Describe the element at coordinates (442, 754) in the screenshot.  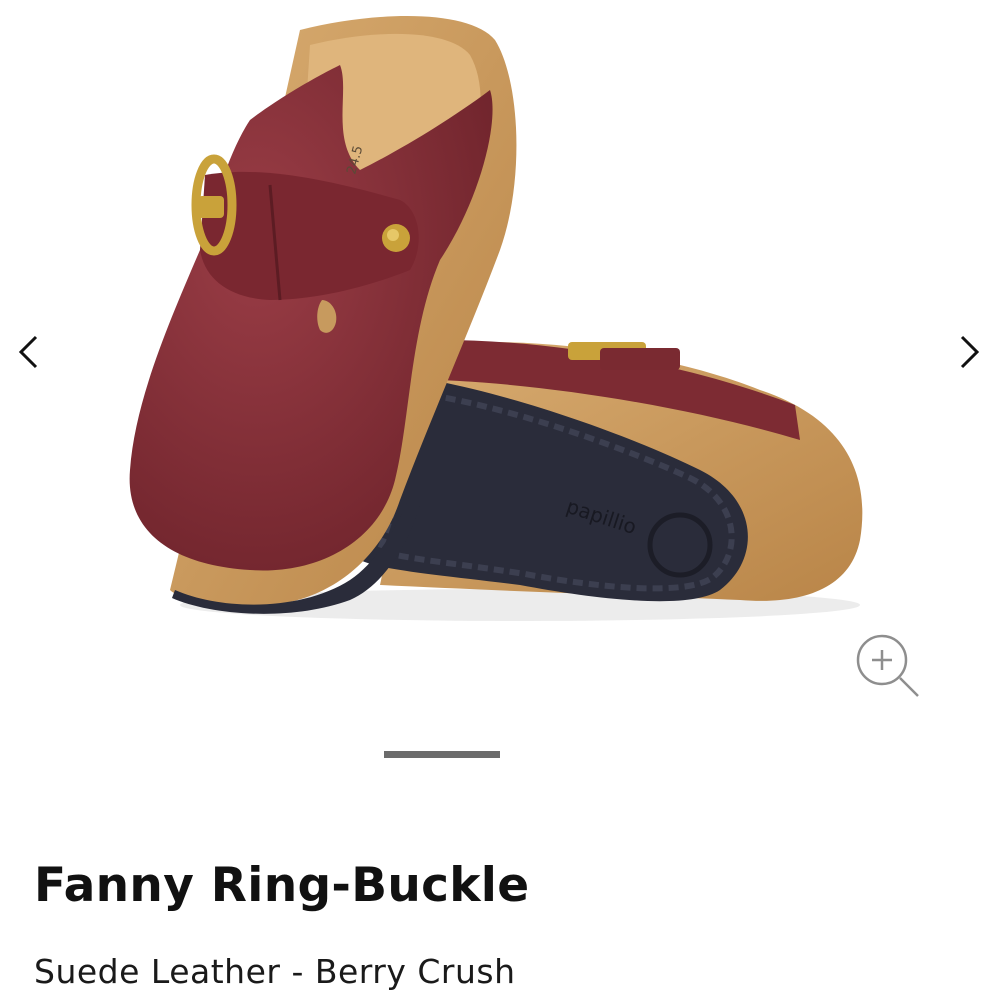
I see `carousel-pager-indicator` at that location.